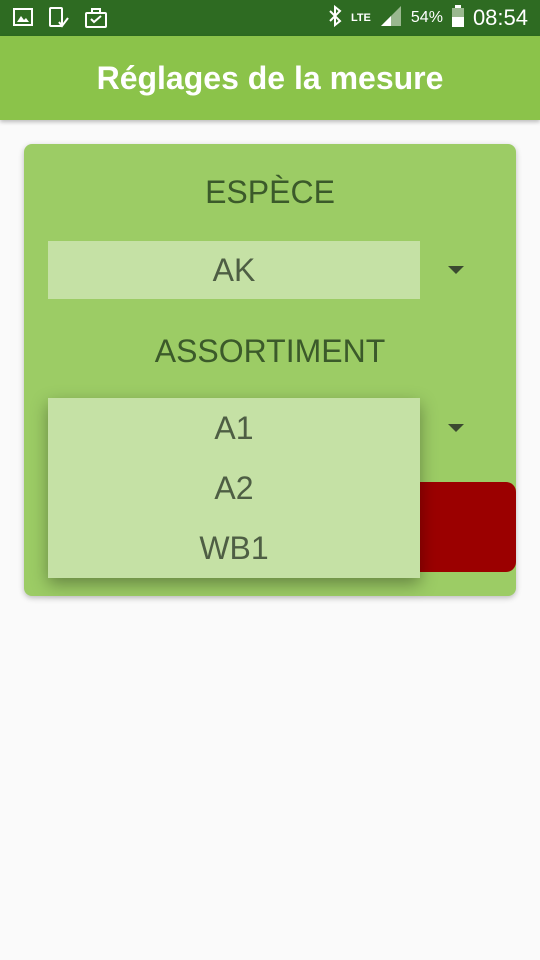 This screenshot has height=960, width=540. What do you see at coordinates (456, 428) in the screenshot?
I see `assortment-dropdown-arrow-icon` at bounding box center [456, 428].